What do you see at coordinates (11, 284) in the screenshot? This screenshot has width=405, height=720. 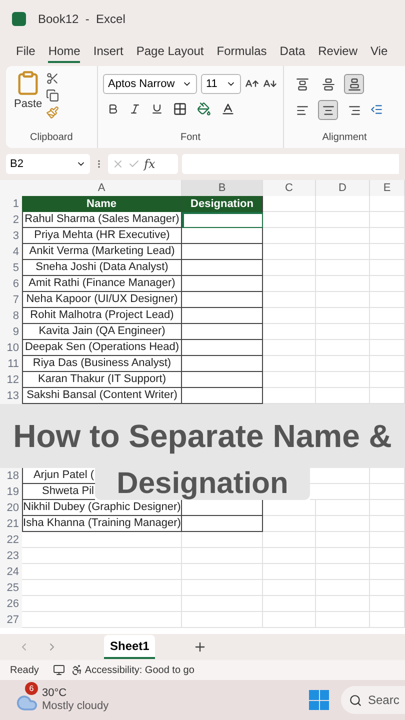 I see `row-number: 6` at bounding box center [11, 284].